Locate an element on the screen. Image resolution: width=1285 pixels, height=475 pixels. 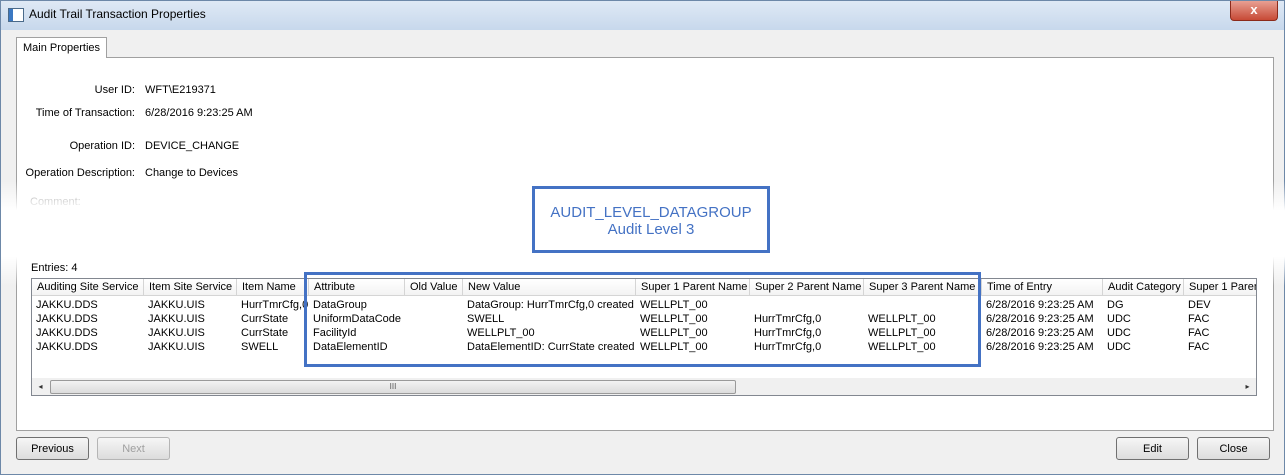
window-close-button: x is located at coordinates (1254, 11).